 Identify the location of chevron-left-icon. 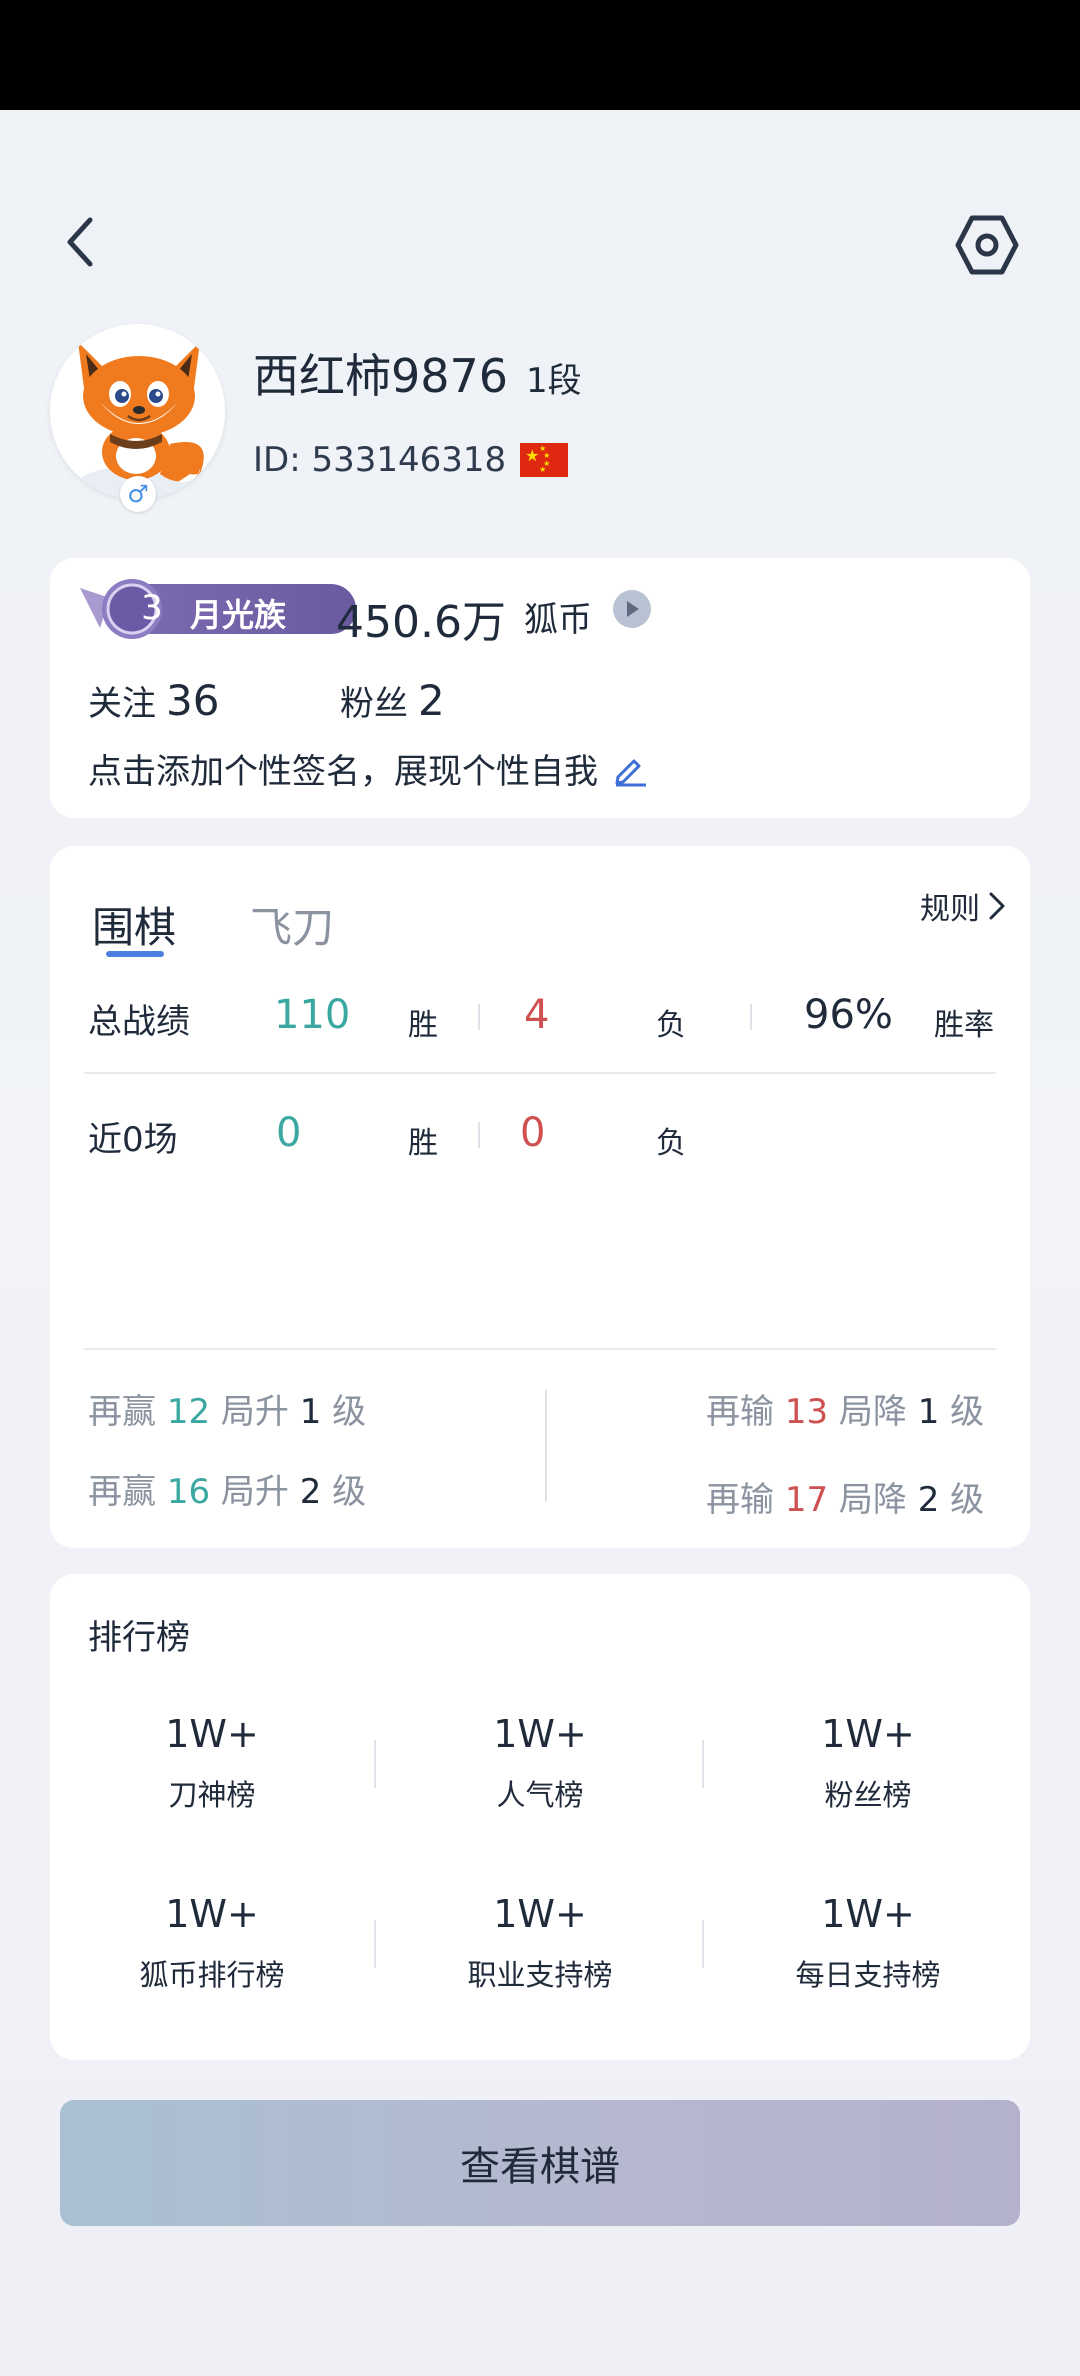
(80, 242).